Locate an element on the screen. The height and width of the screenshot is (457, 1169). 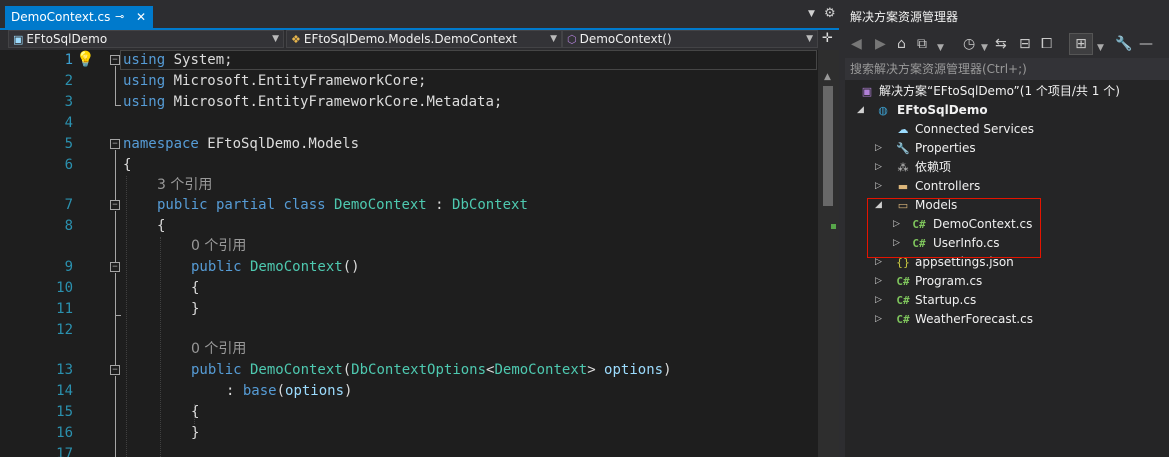
code-line-16: } is located at coordinates (195, 433).